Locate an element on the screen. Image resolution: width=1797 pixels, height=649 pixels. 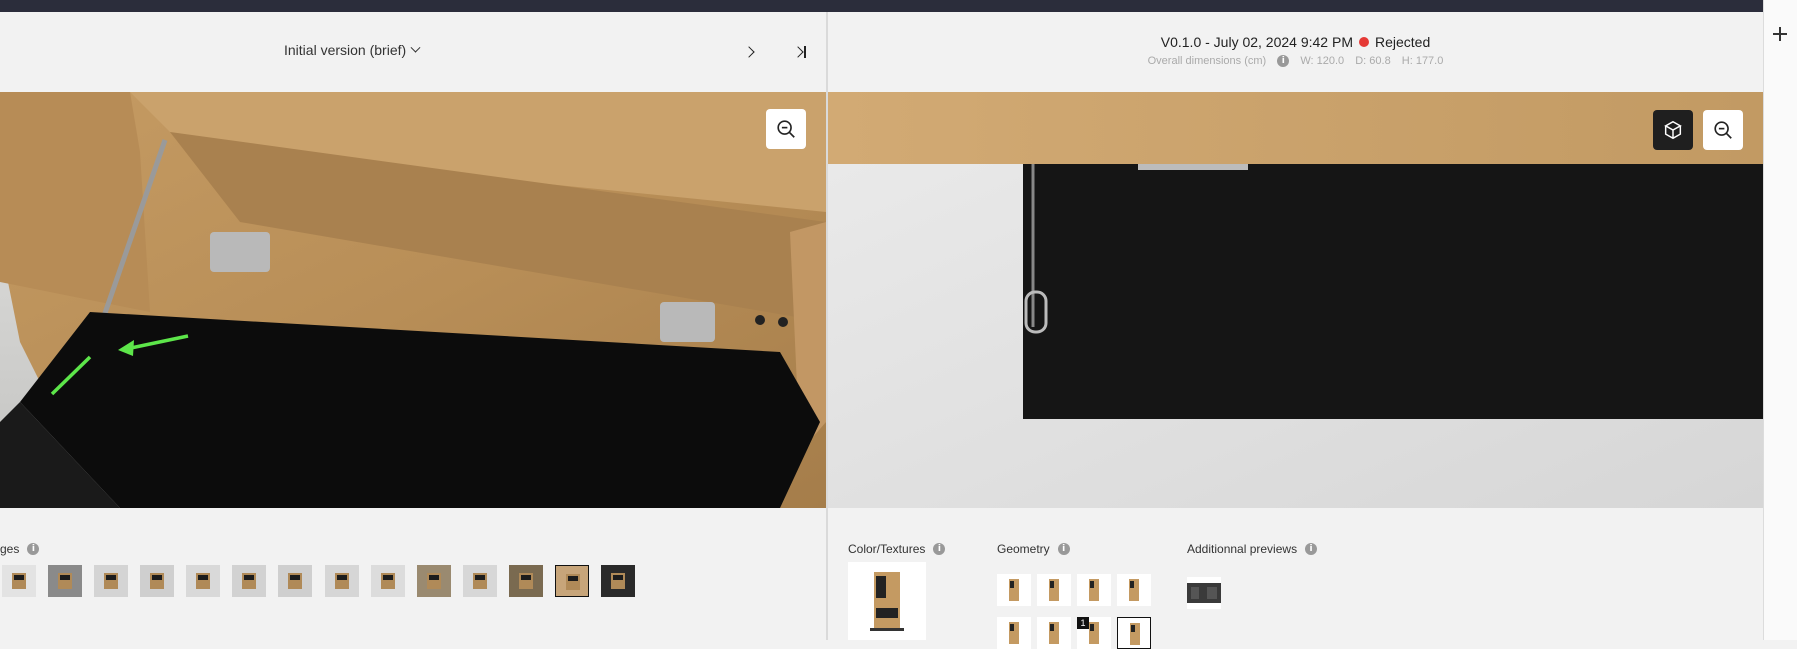
preview-image is located at coordinates (1204, 593).